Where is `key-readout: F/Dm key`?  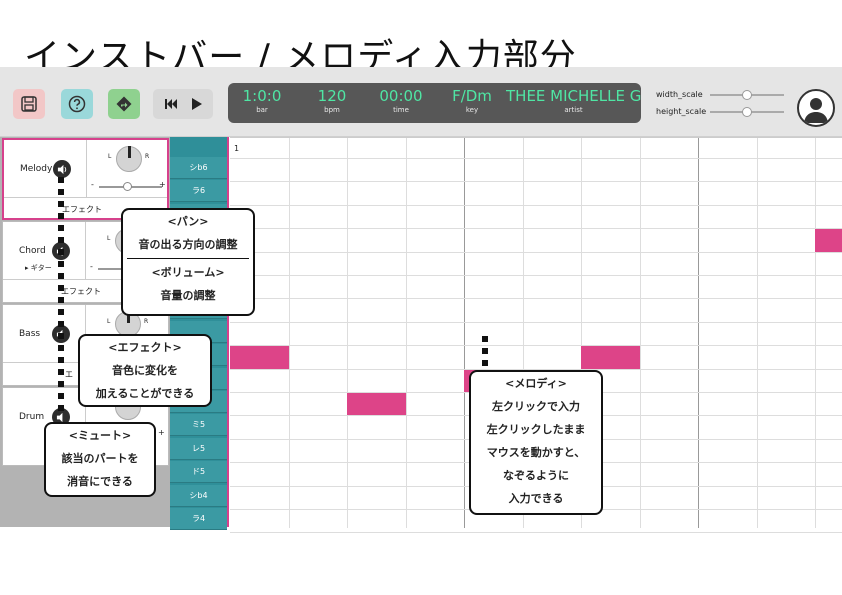
key-readout: F/Dm key is located at coordinates (472, 101).